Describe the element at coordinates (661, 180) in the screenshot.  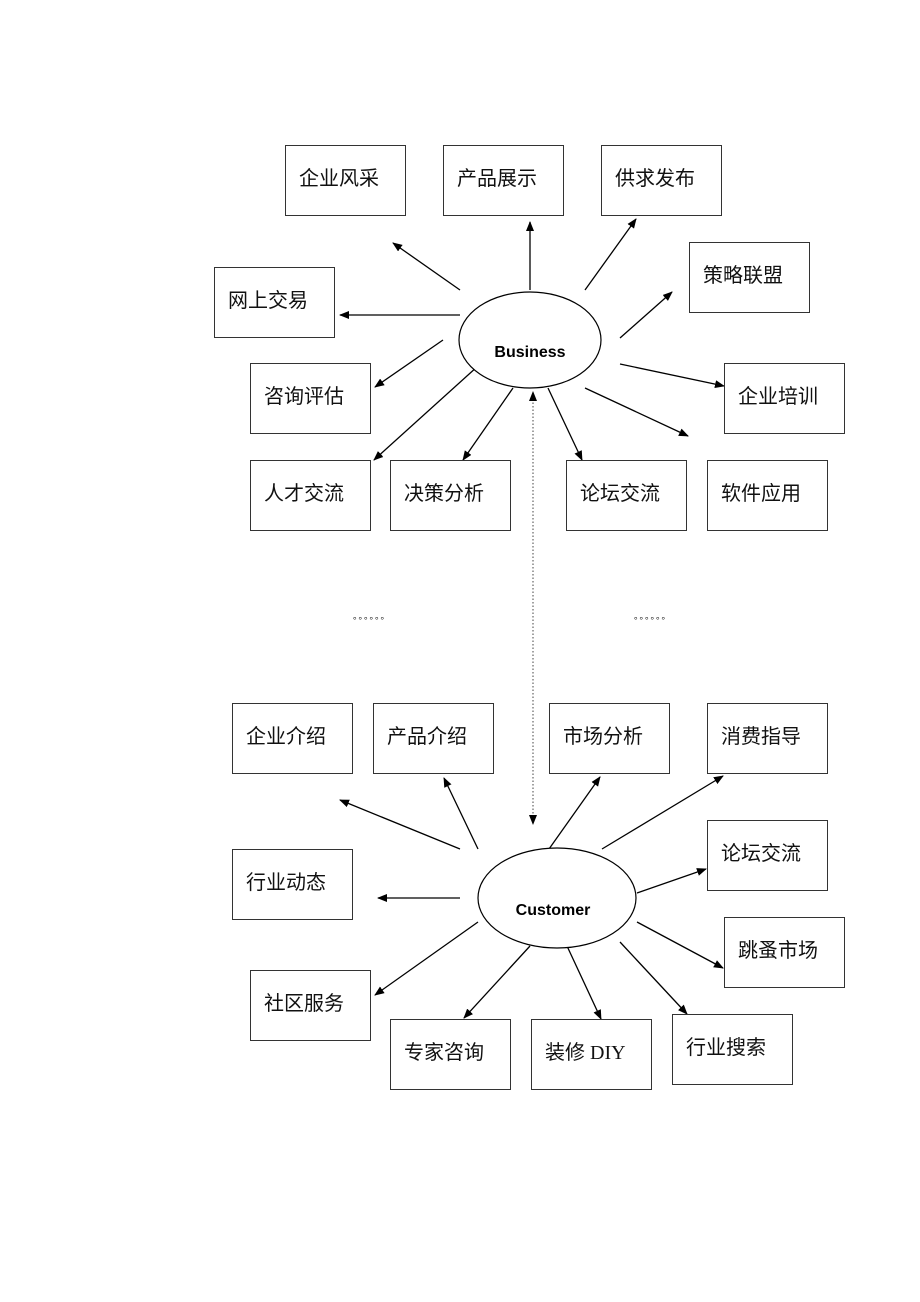
I see `business-item-box: 供求发布` at that location.